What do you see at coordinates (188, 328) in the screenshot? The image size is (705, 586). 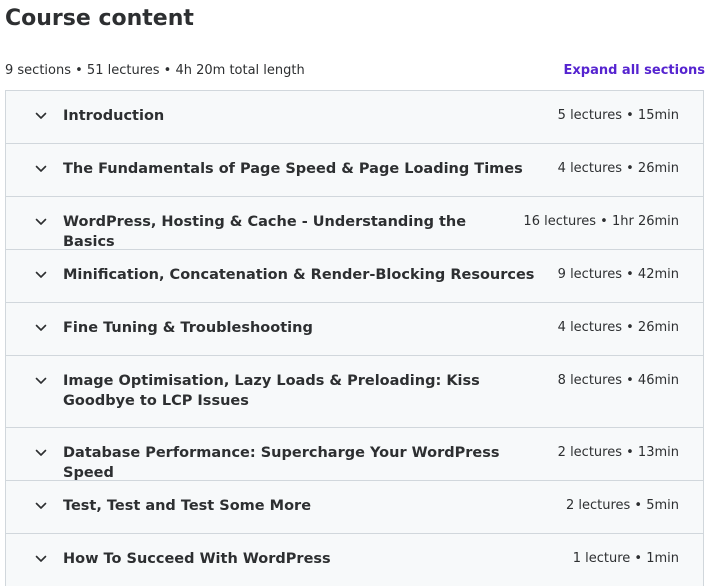 I see `section-title: Fine Tuning & Troubleshooting` at bounding box center [188, 328].